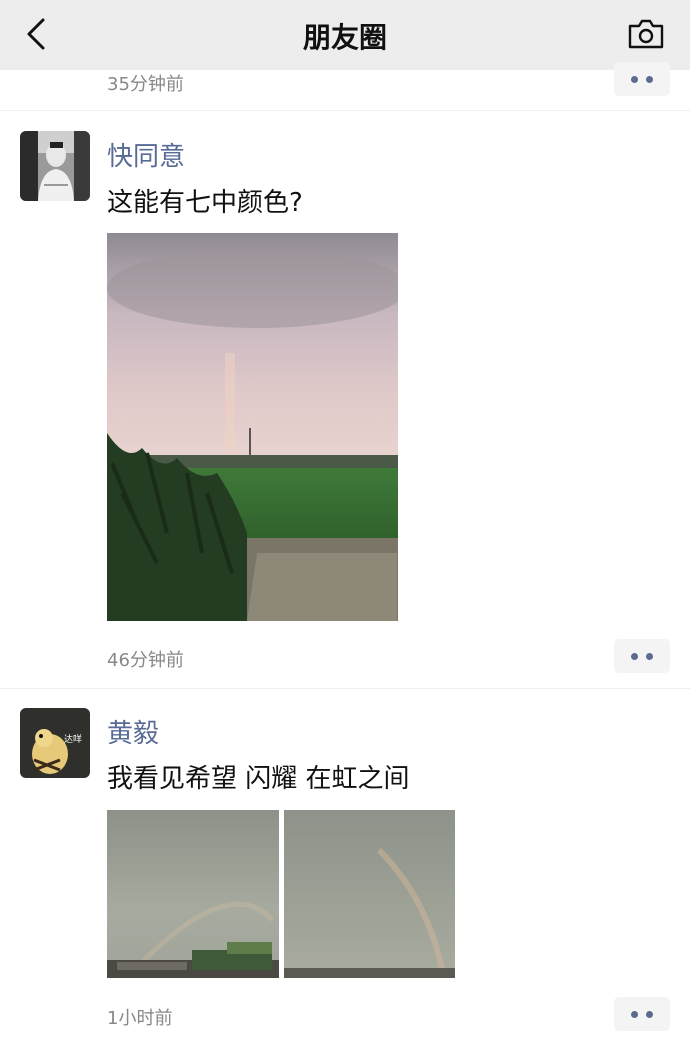 This screenshot has height=1039, width=690. Describe the element at coordinates (145, 660) in the screenshot. I see `post-time: 46分钟前` at that location.